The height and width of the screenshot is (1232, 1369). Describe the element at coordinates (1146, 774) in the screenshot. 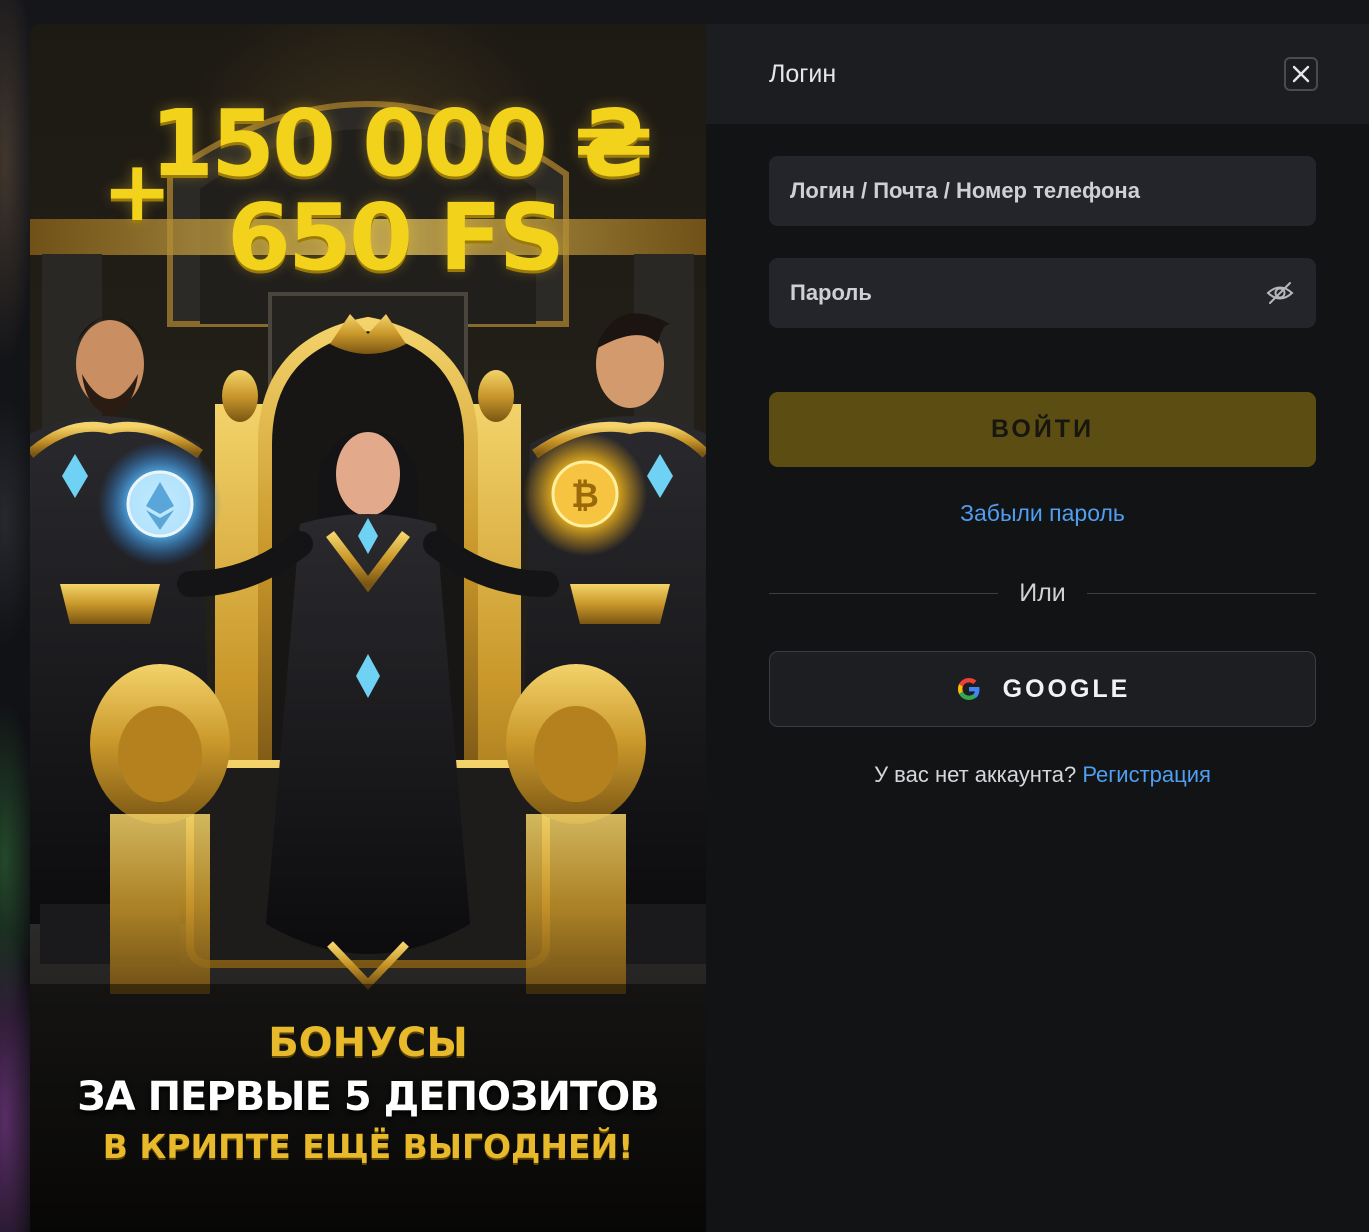

I see `register-link: Регистрация` at that location.